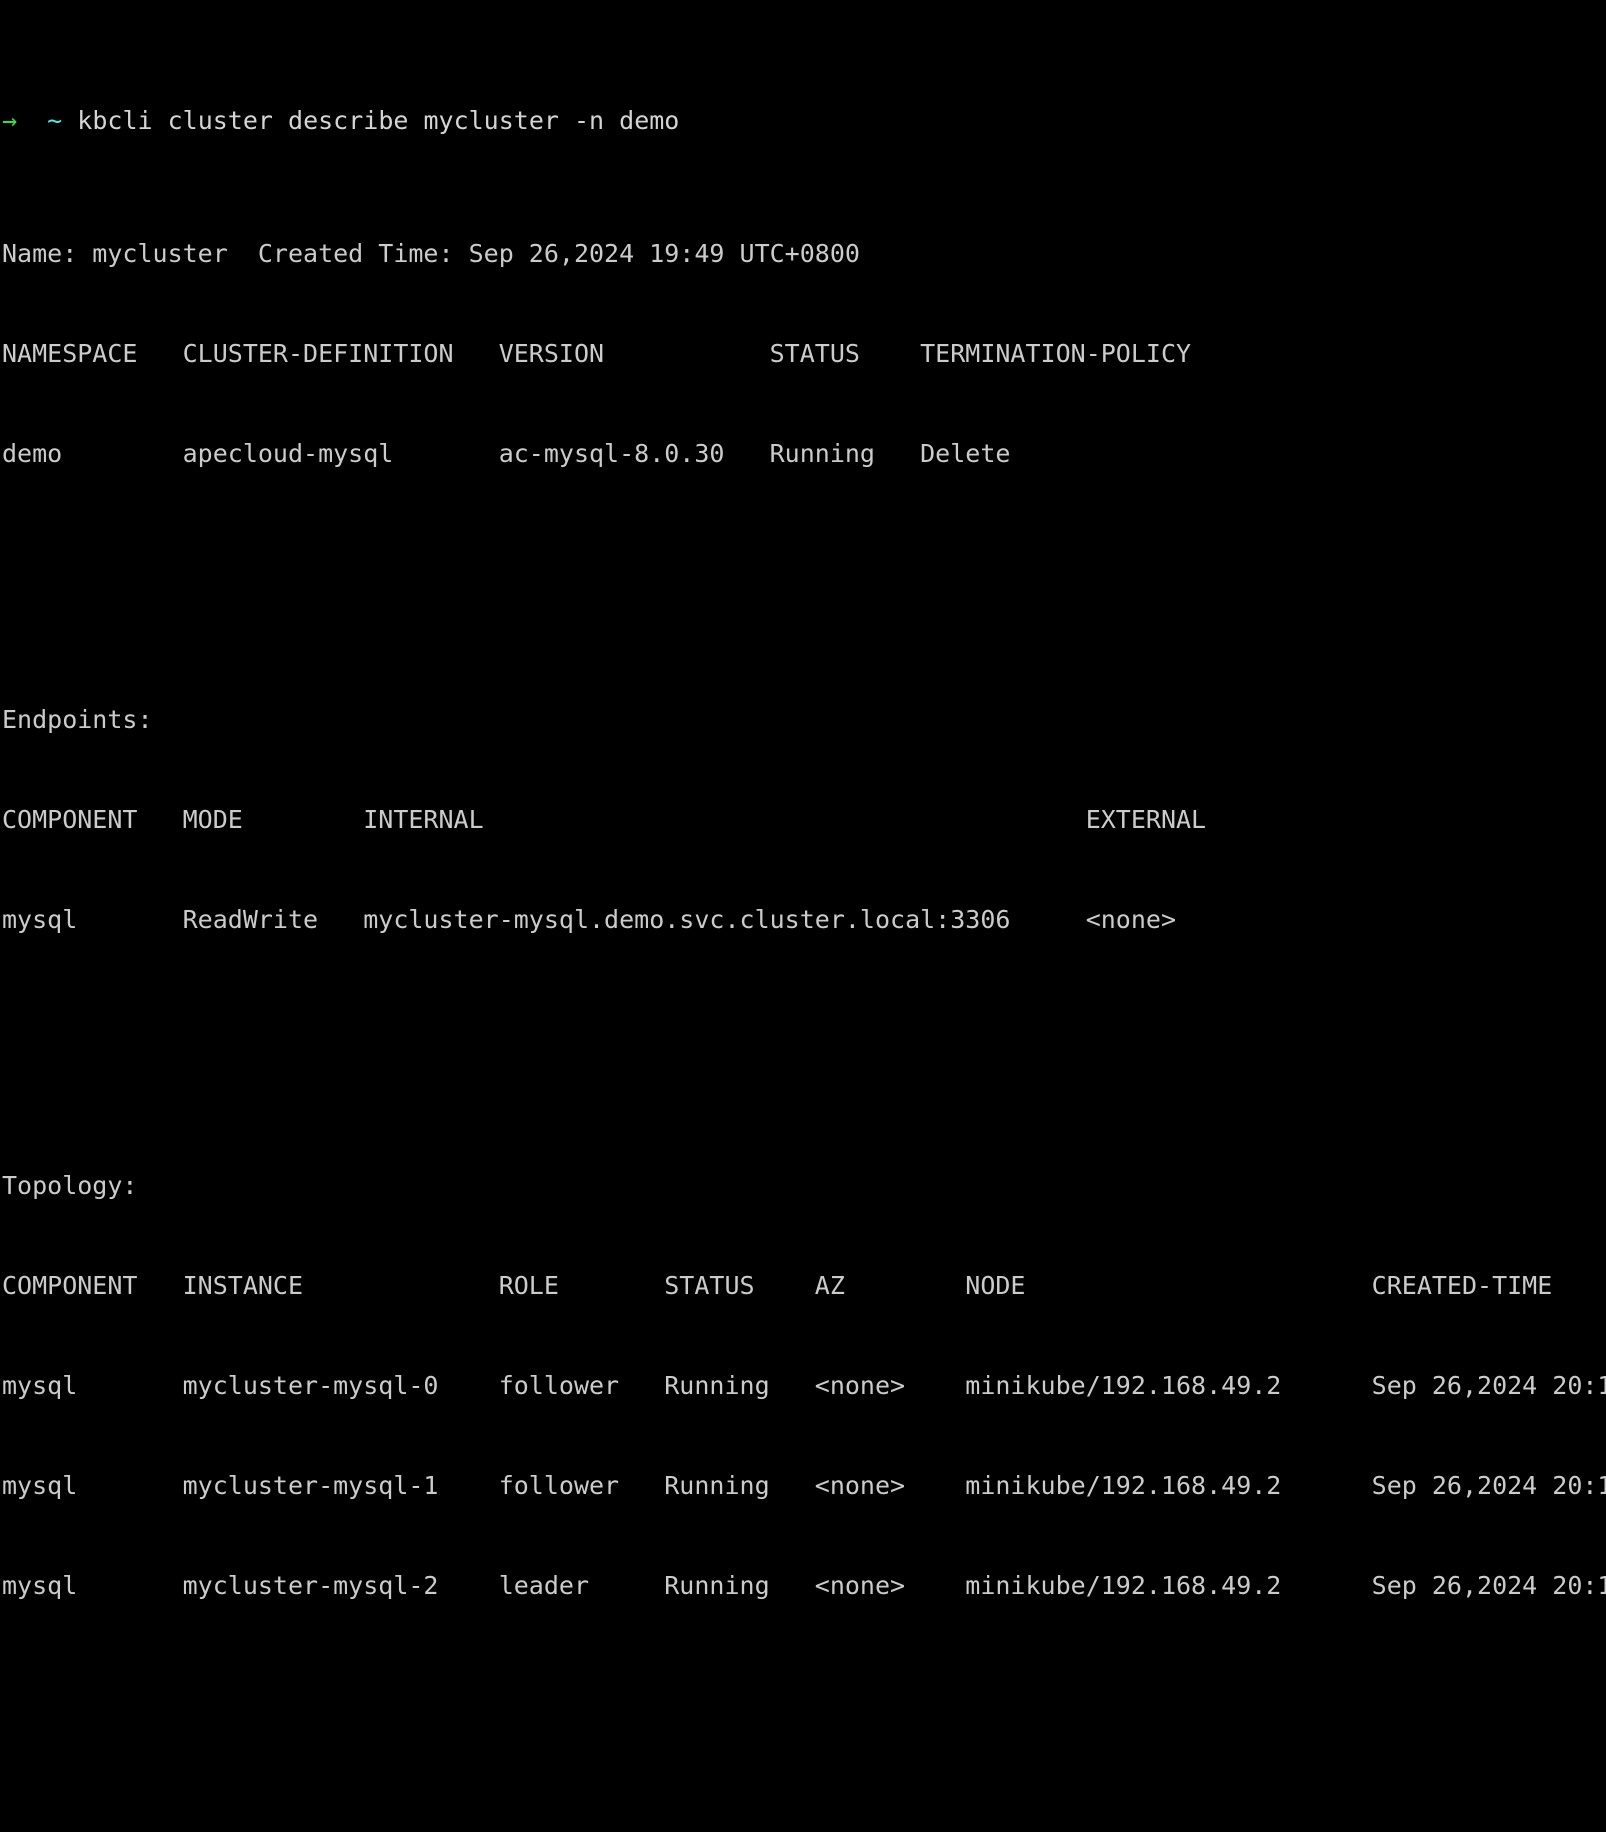  Describe the element at coordinates (77, 720) in the screenshot. I see `endpoints-title: Endpoints:` at that location.